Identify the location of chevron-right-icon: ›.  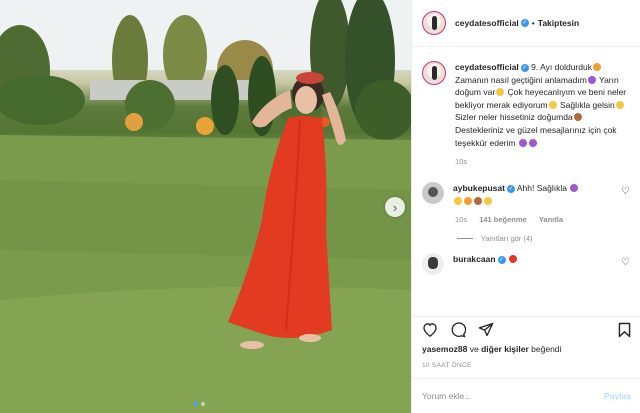
(395, 207).